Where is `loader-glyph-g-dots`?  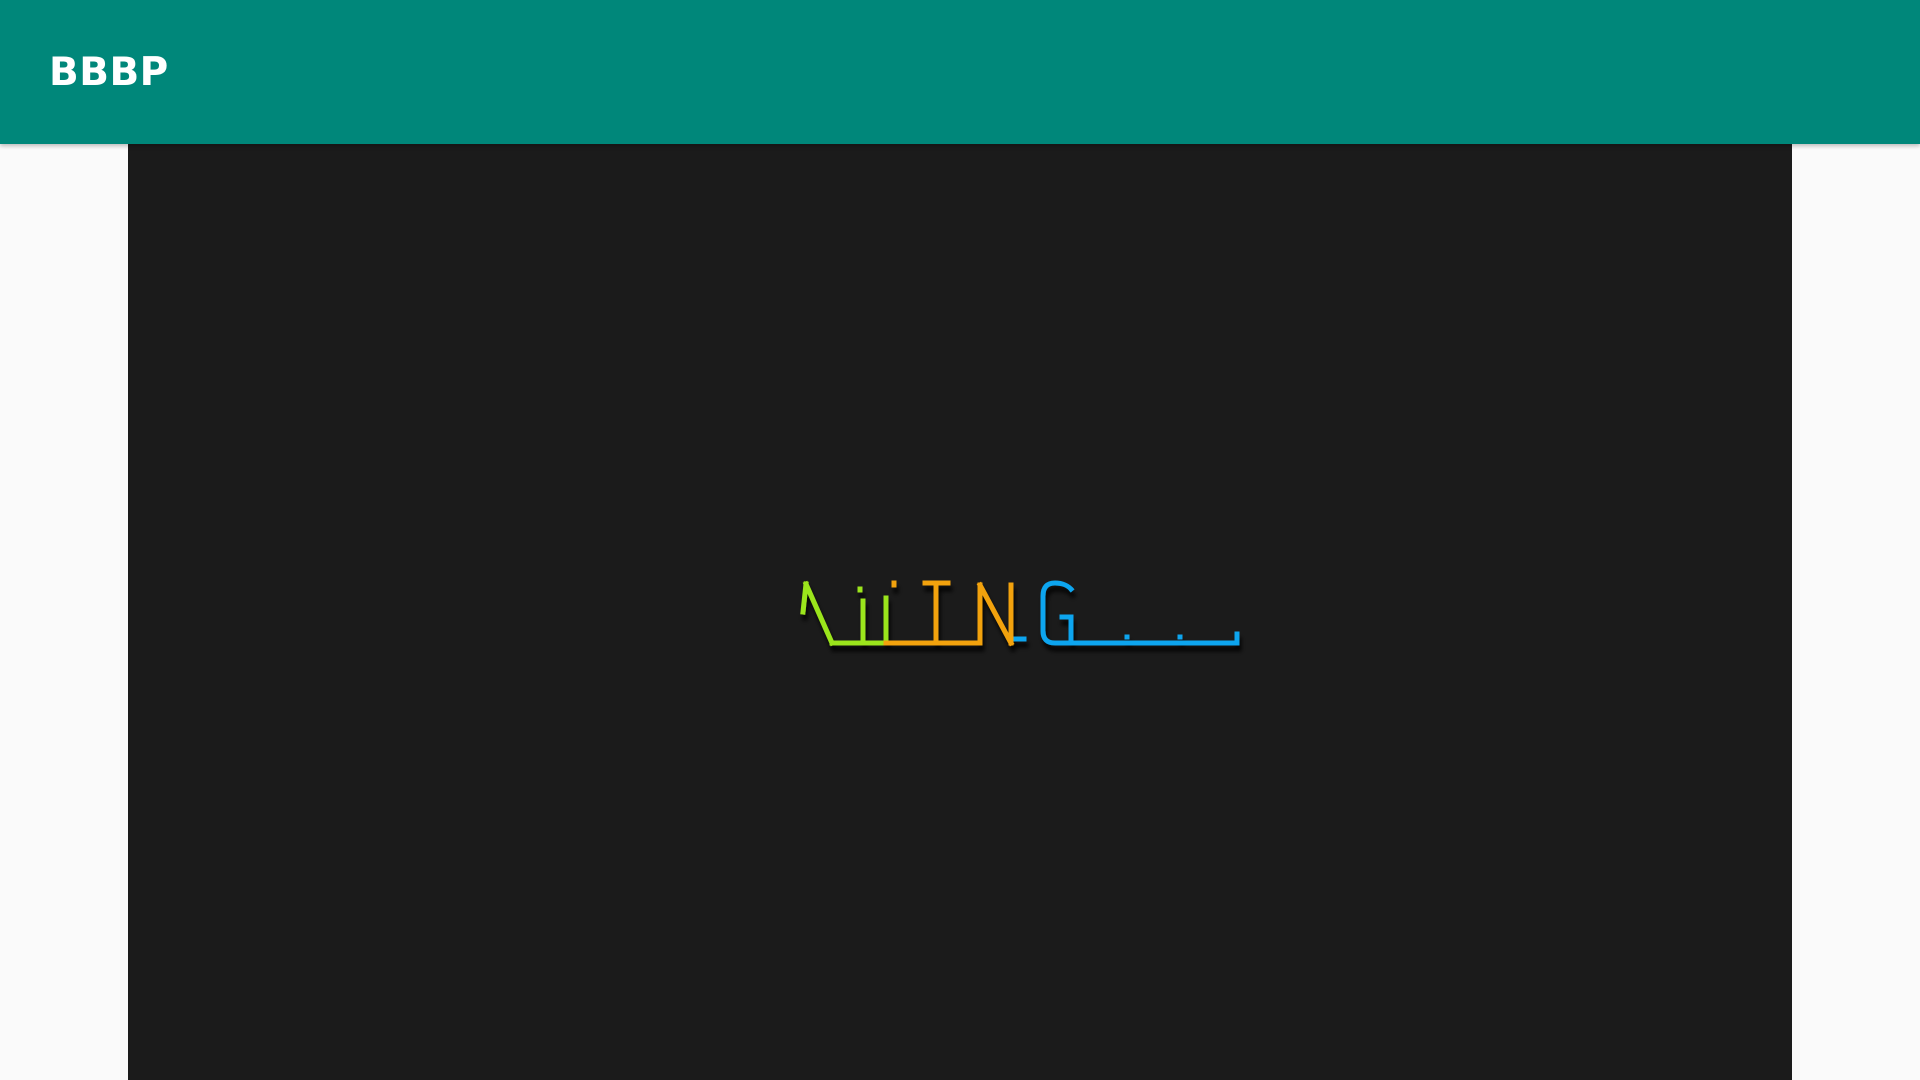 loader-glyph-g-dots is located at coordinates (1126, 613).